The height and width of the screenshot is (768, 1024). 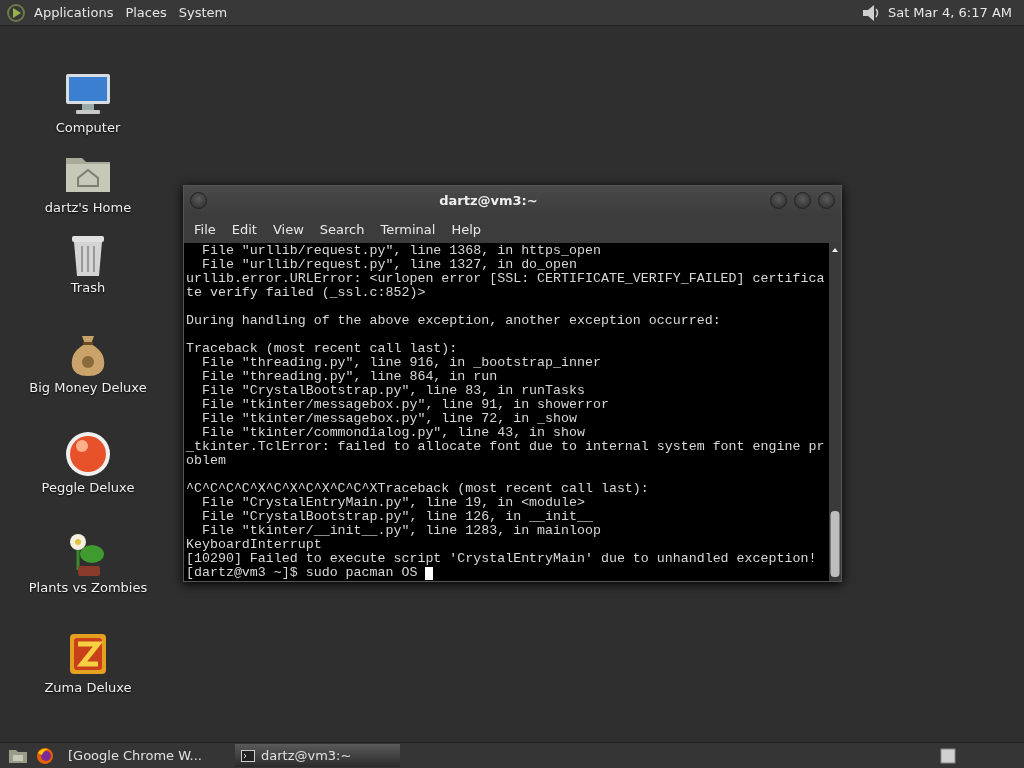 I want to click on terminal-line: File "tkinter/messagebox.py", line 72, in _show, so click(x=389, y=419).